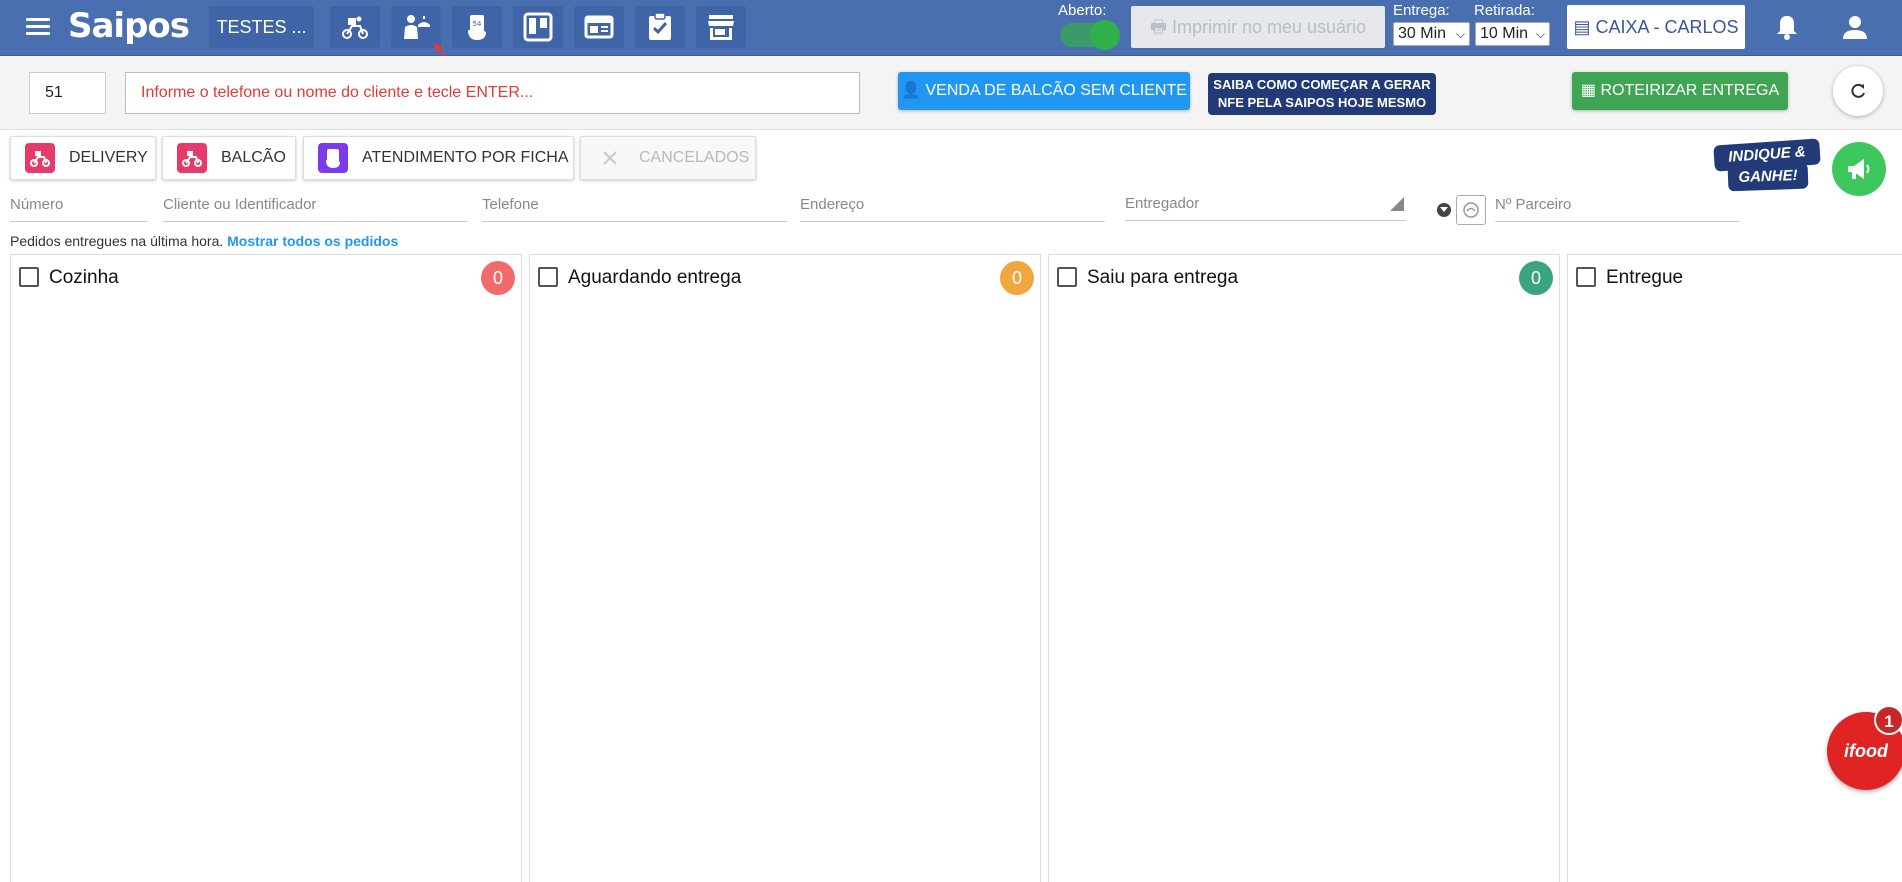  I want to click on menu-icon, so click(38, 27).